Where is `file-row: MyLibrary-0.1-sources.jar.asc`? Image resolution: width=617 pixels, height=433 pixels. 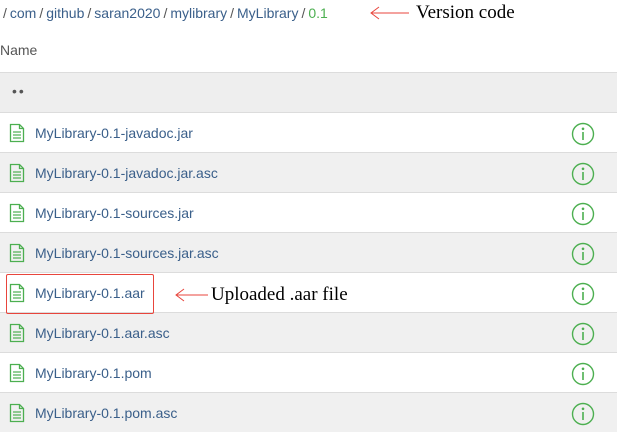
file-row: MyLibrary-0.1-sources.jar.asc is located at coordinates (308, 252).